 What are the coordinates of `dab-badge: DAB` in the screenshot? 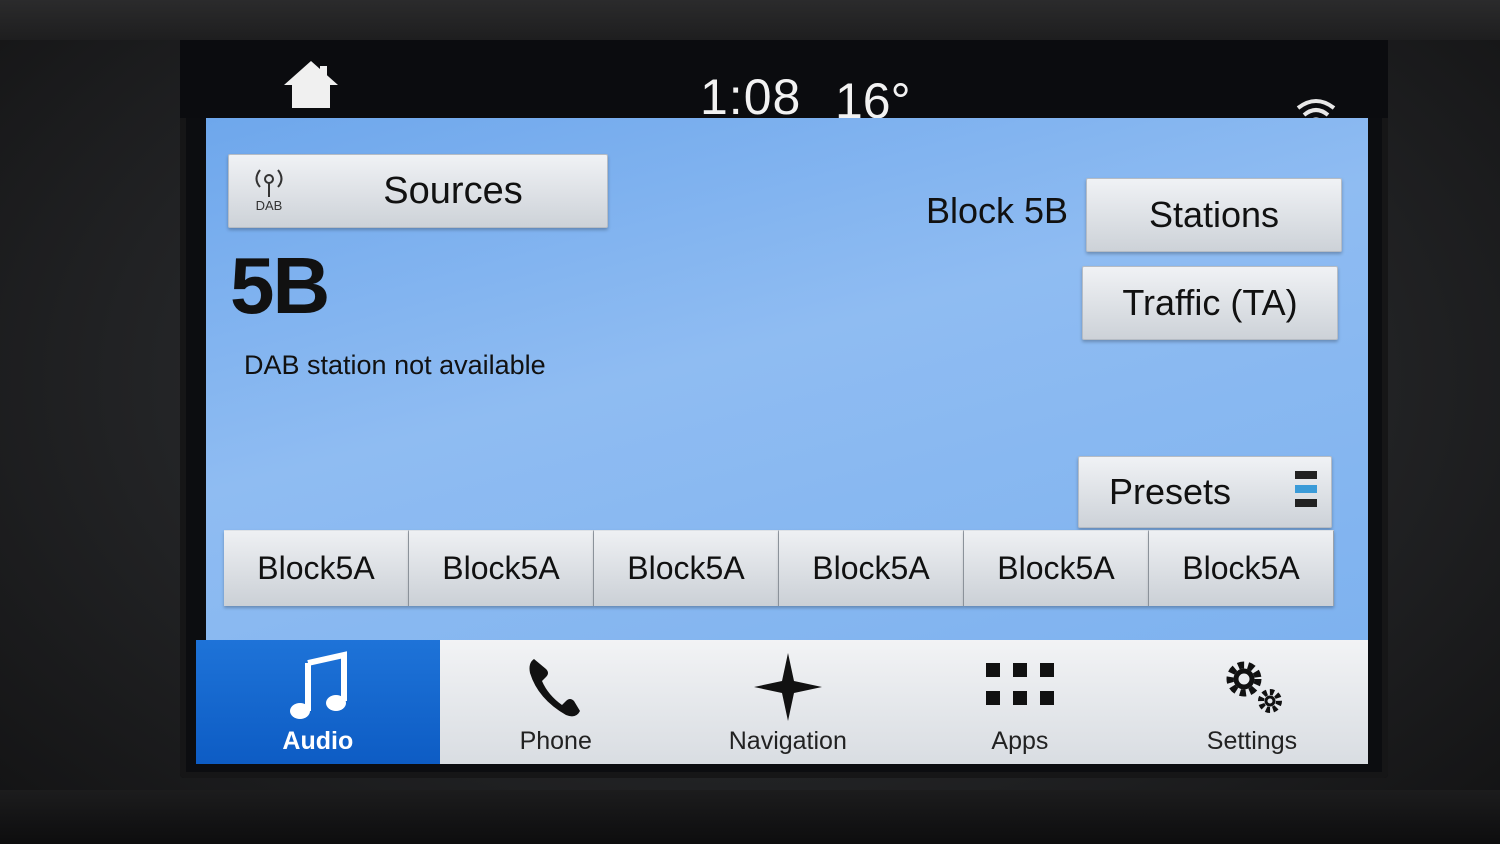 It's located at (269, 191).